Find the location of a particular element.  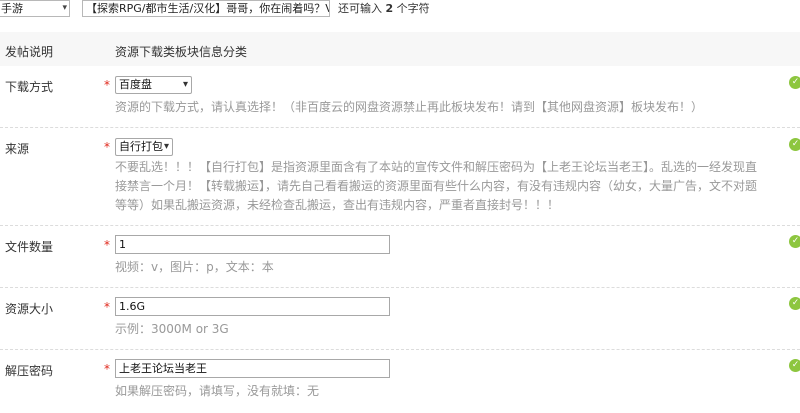

char-count-hint: 还可输入 2 个字符 is located at coordinates (384, 8).